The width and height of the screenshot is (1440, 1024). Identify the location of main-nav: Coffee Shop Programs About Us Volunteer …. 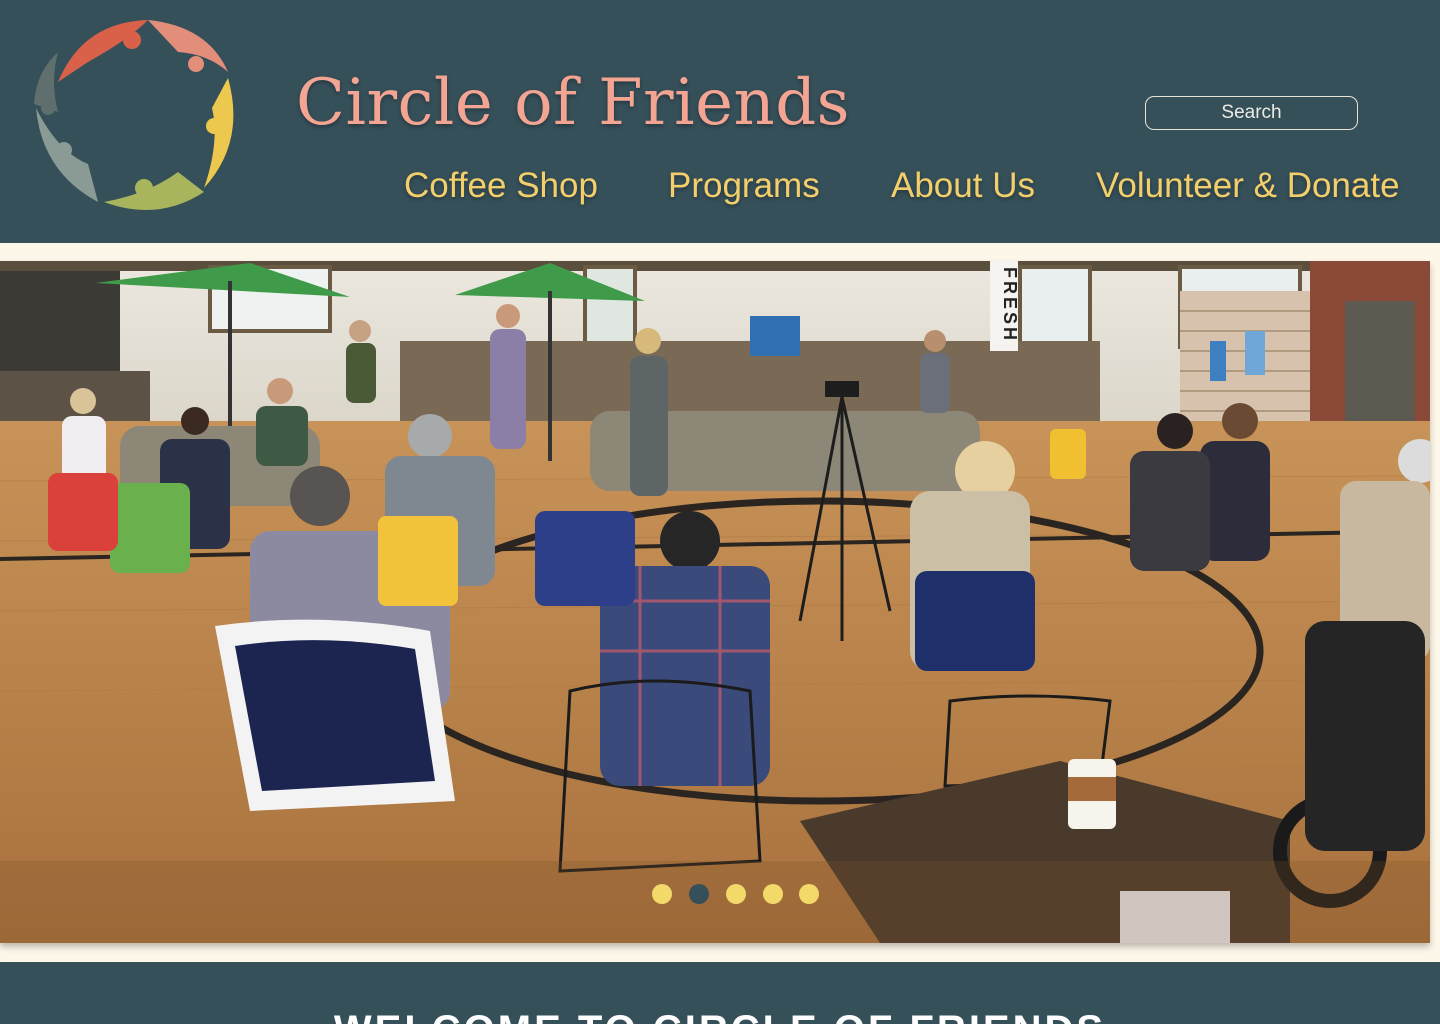
(720, 188).